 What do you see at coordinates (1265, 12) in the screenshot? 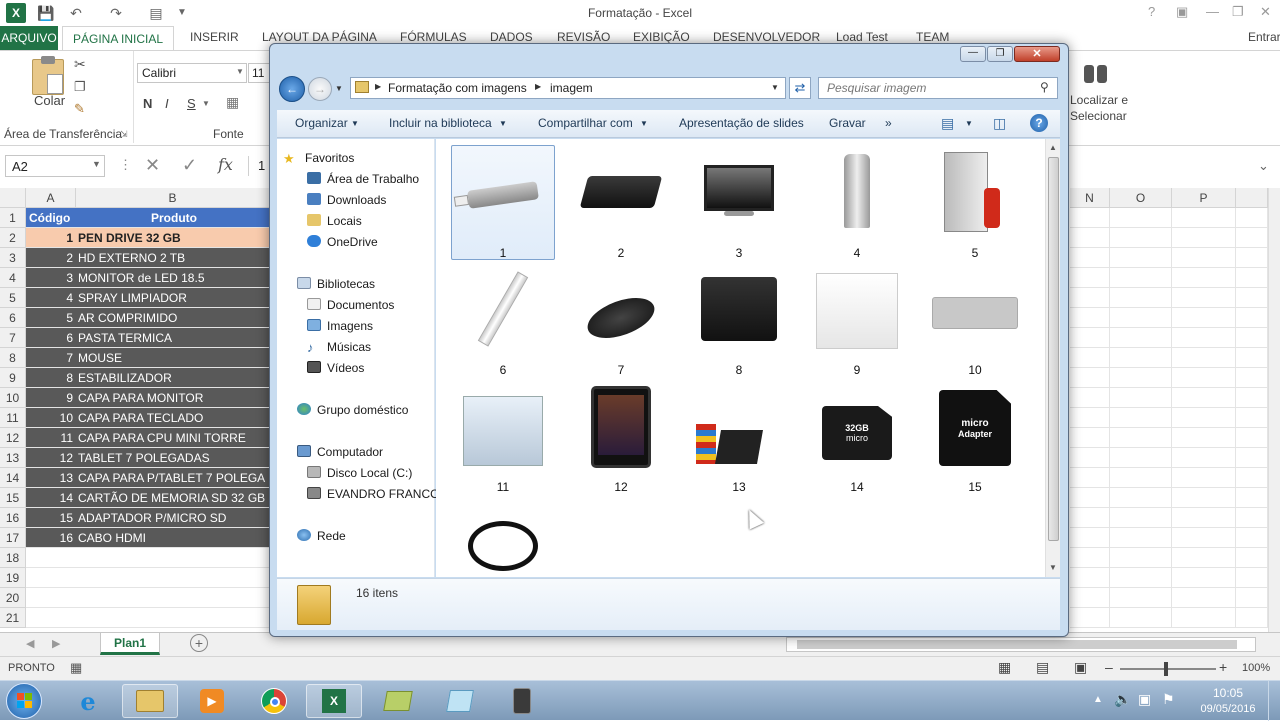
I see `close-icon: ✕` at bounding box center [1265, 12].